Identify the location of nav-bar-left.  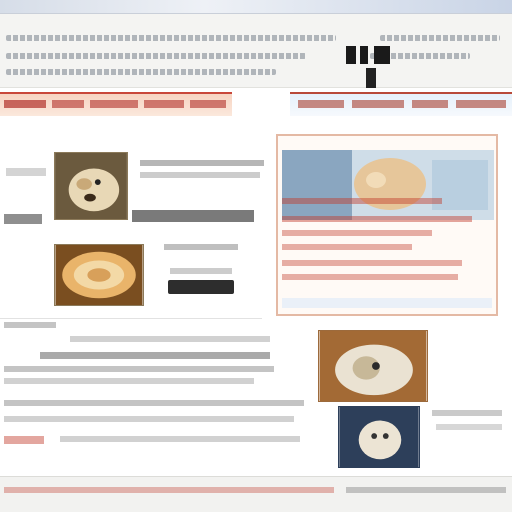
(116, 104).